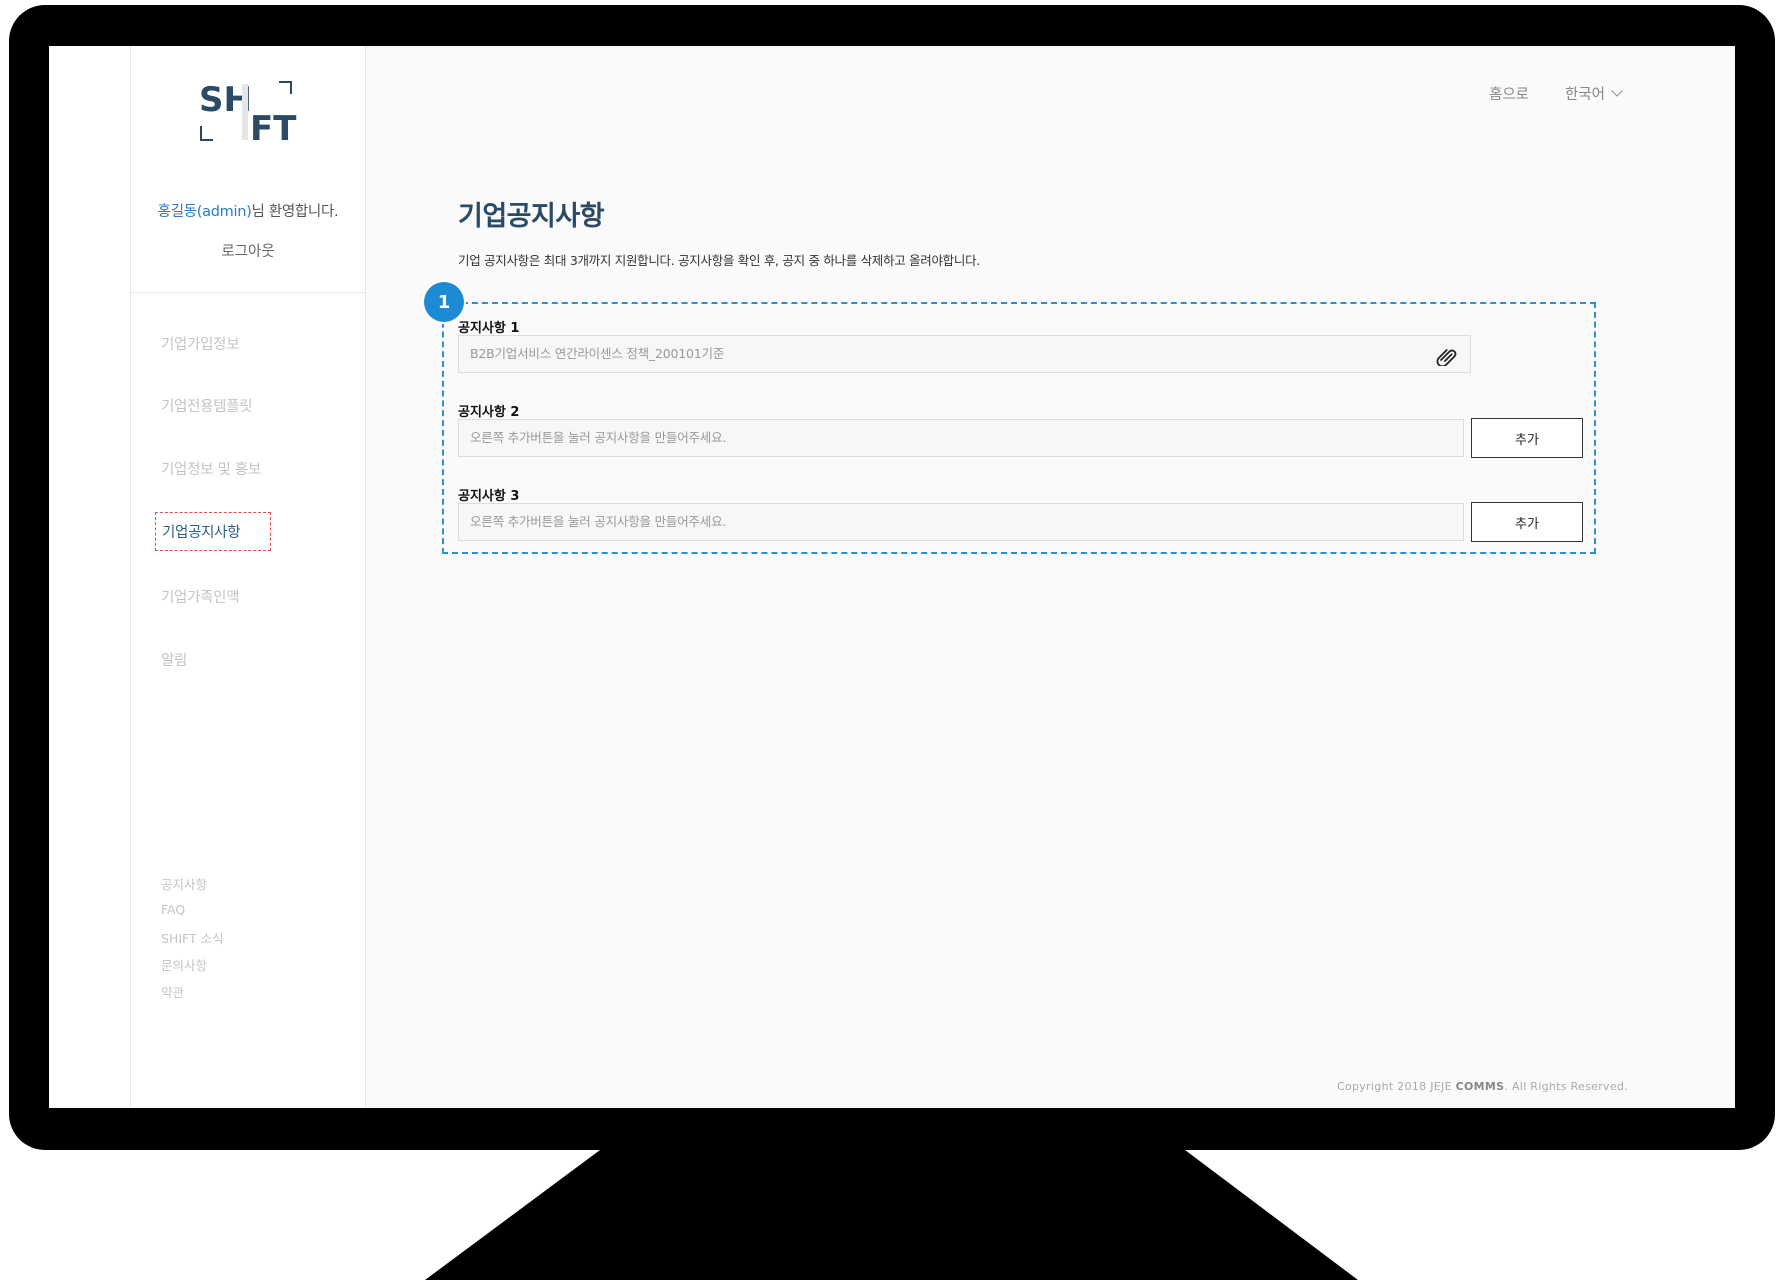 The height and width of the screenshot is (1280, 1784). Describe the element at coordinates (204, 212) in the screenshot. I see `username: 홍길동(admin)` at that location.